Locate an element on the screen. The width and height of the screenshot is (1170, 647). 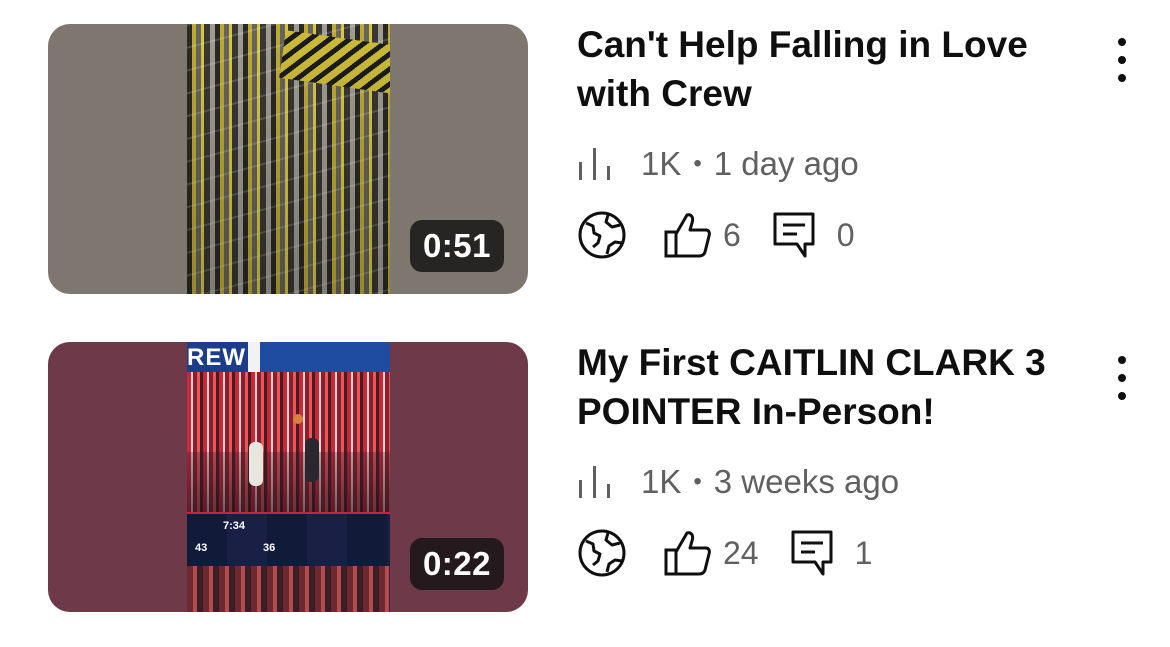
scoreboard-home: 43 is located at coordinates (201, 548).